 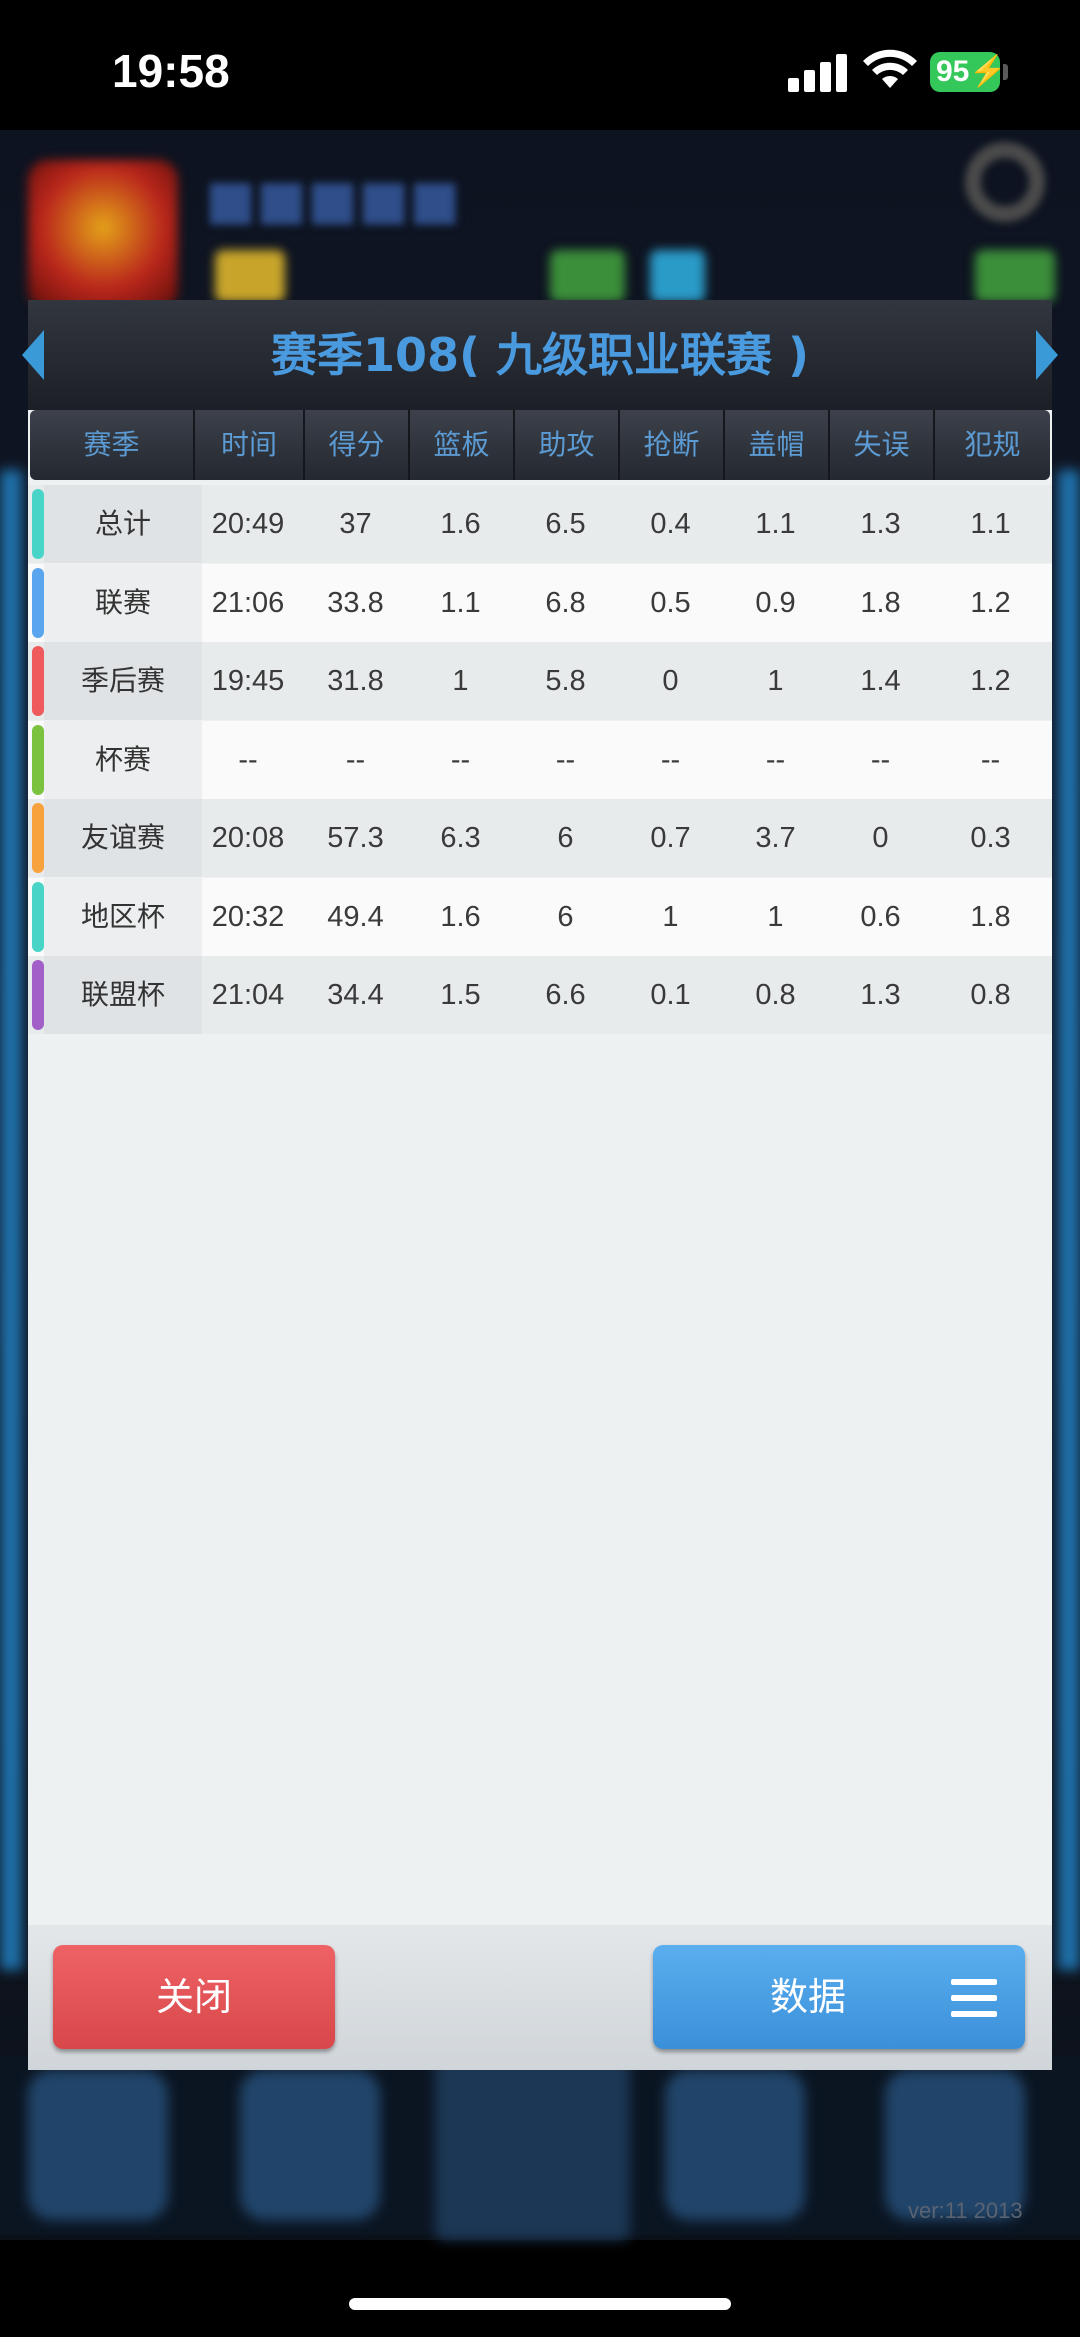 What do you see at coordinates (880, 916) in the screenshot?
I see `table-cell: 0.6` at bounding box center [880, 916].